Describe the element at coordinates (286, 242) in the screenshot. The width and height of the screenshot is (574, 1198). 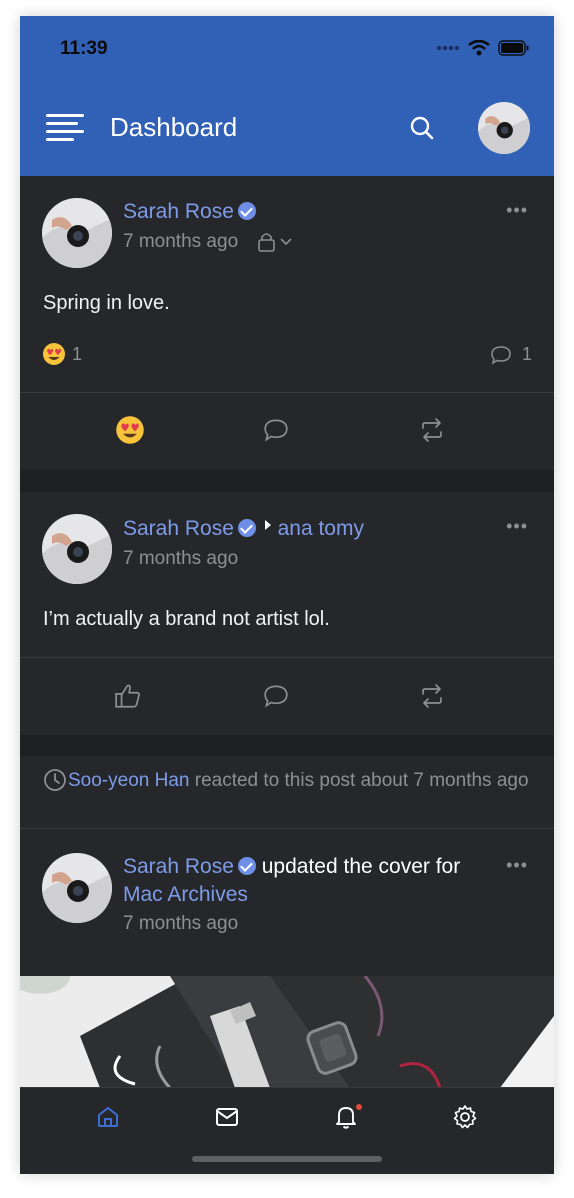
I see `chevron-down-icon` at that location.